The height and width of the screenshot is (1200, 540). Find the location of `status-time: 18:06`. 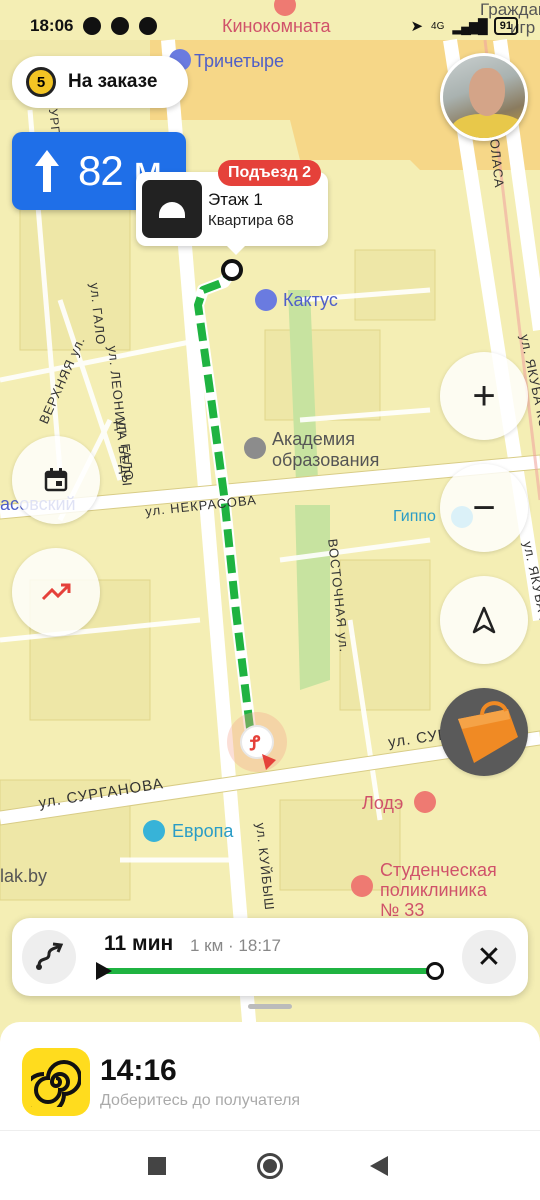

status-time: 18:06 is located at coordinates (52, 25).